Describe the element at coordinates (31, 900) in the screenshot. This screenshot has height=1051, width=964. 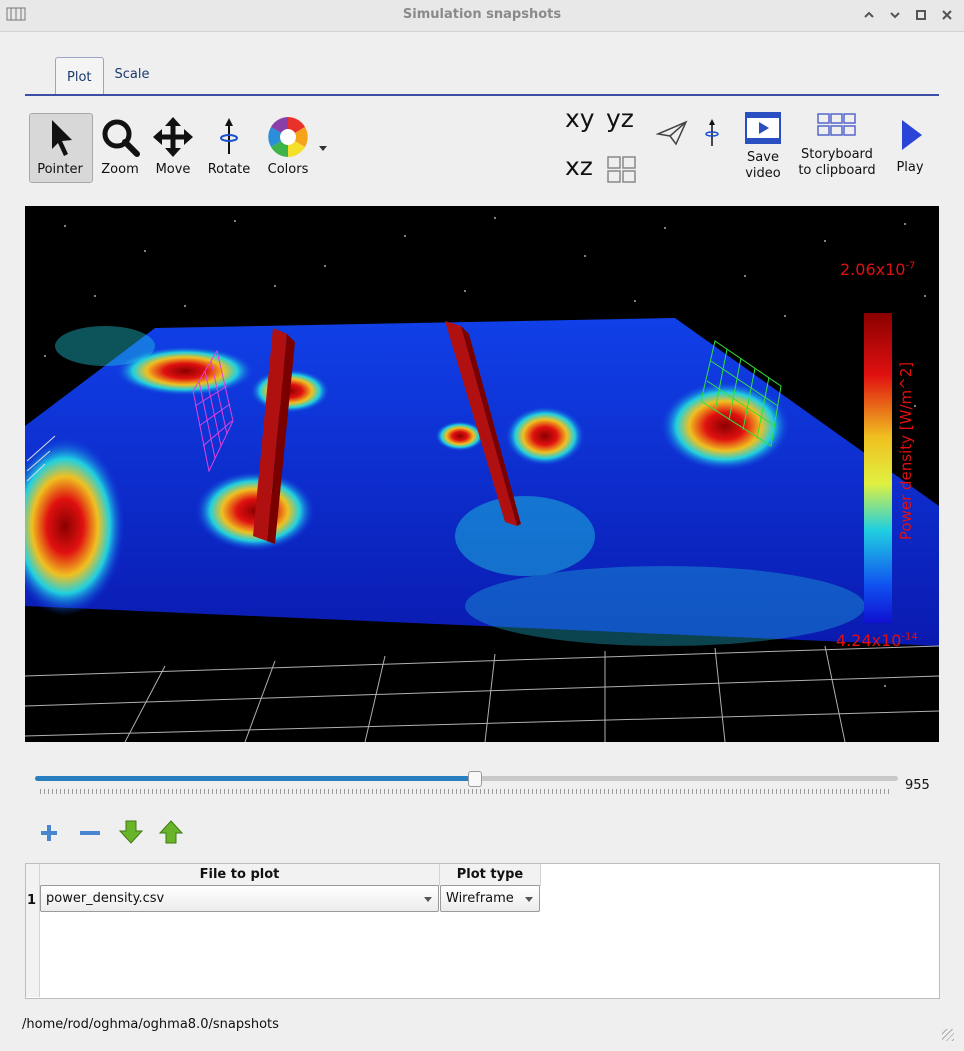
I see `row-index: 1` at that location.